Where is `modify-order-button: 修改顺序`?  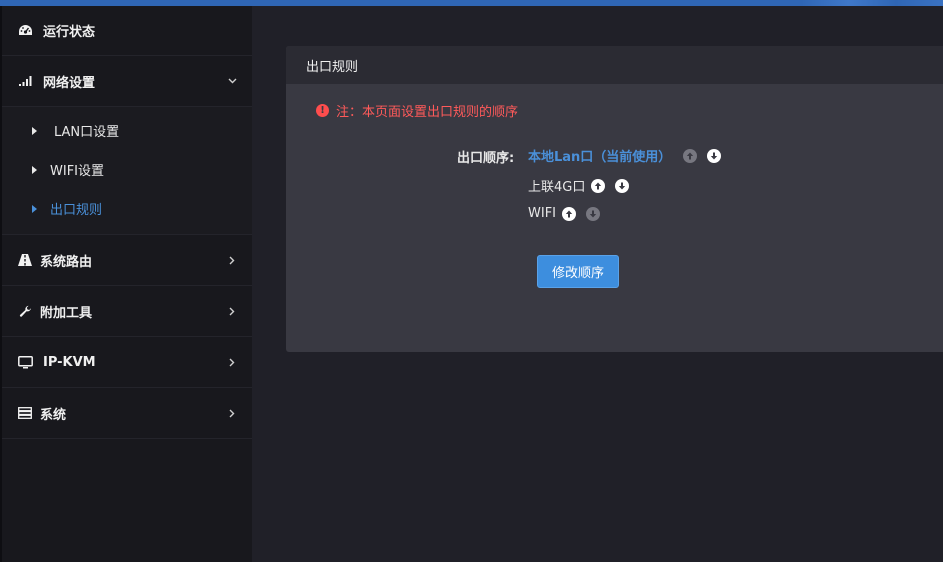 modify-order-button: 修改顺序 is located at coordinates (578, 271).